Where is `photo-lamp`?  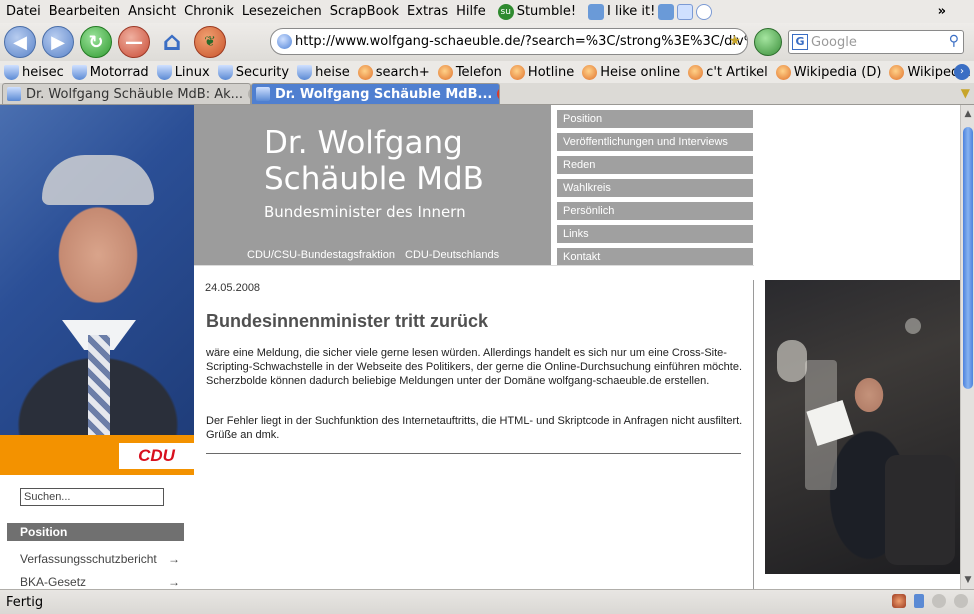
photo-lamp is located at coordinates (913, 326).